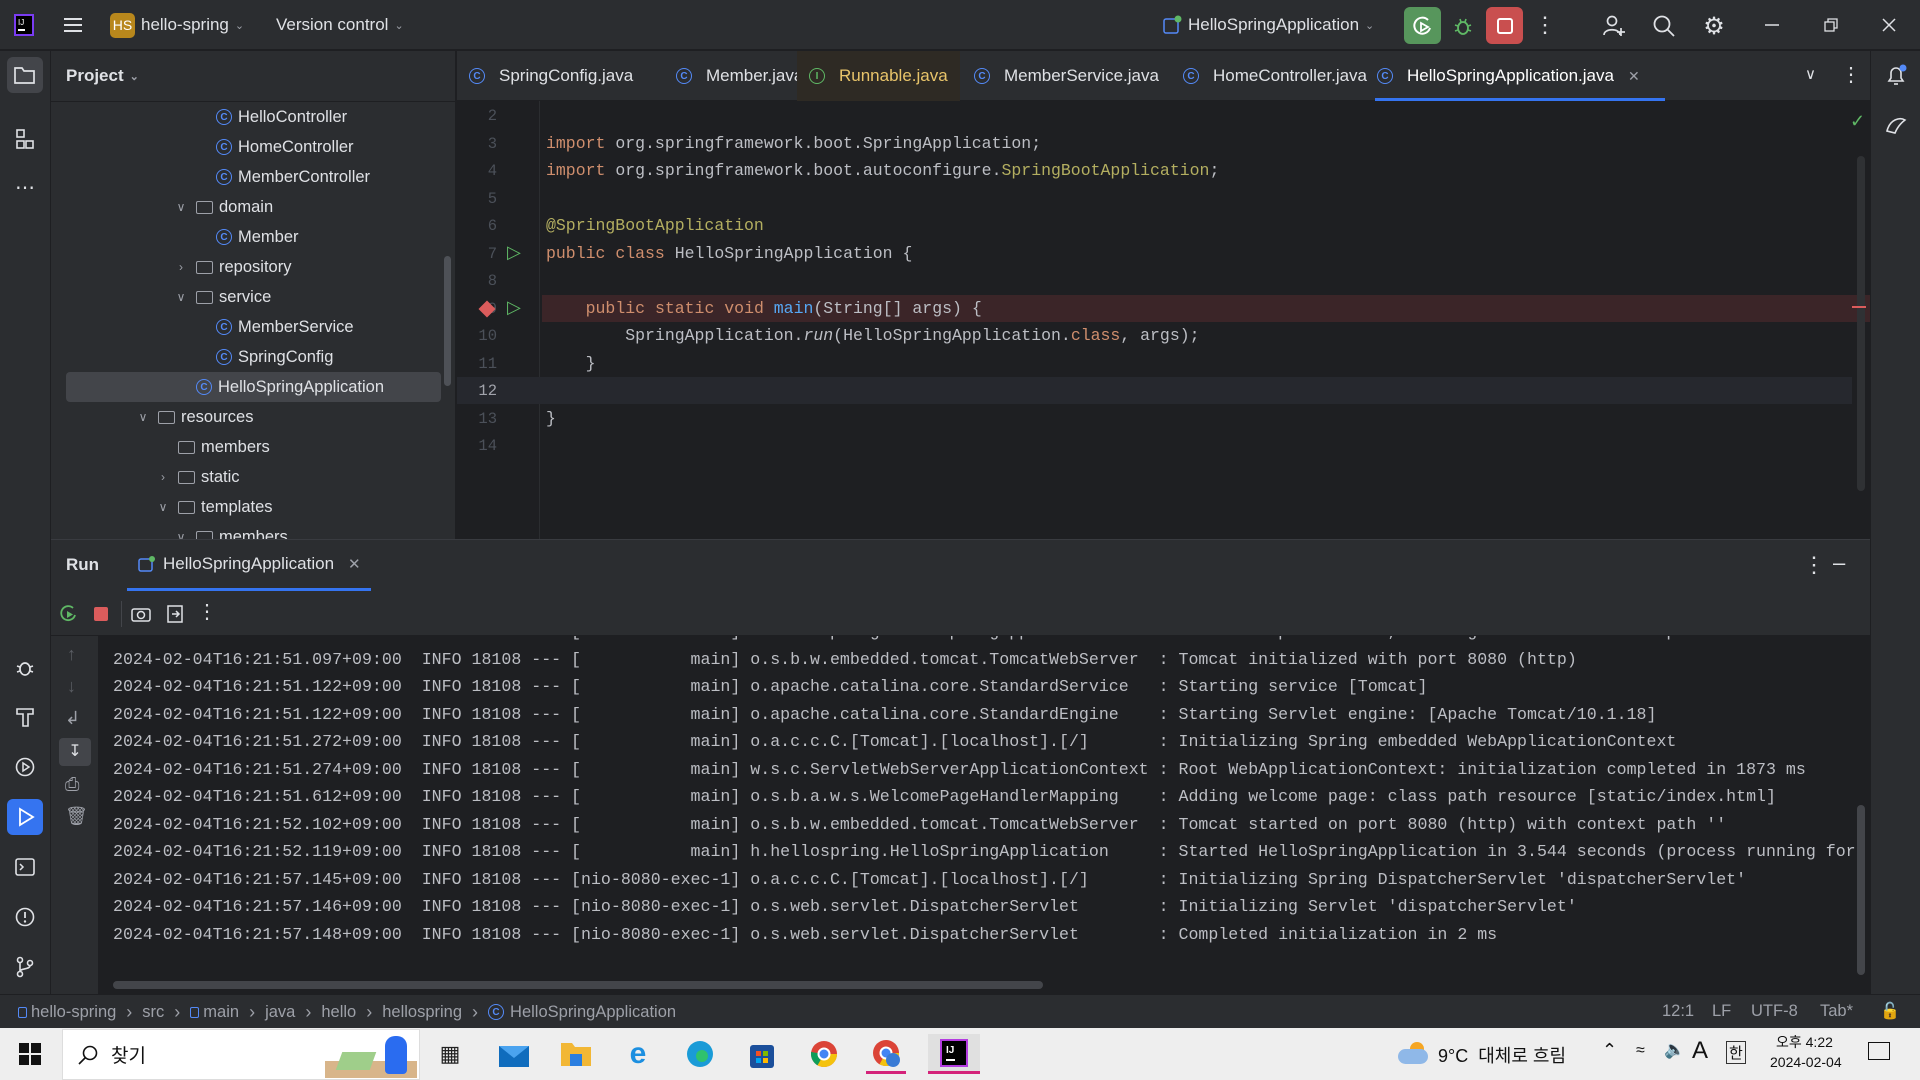 Image resolution: width=1920 pixels, height=1080 pixels. I want to click on chrome-icon, so click(824, 1054).